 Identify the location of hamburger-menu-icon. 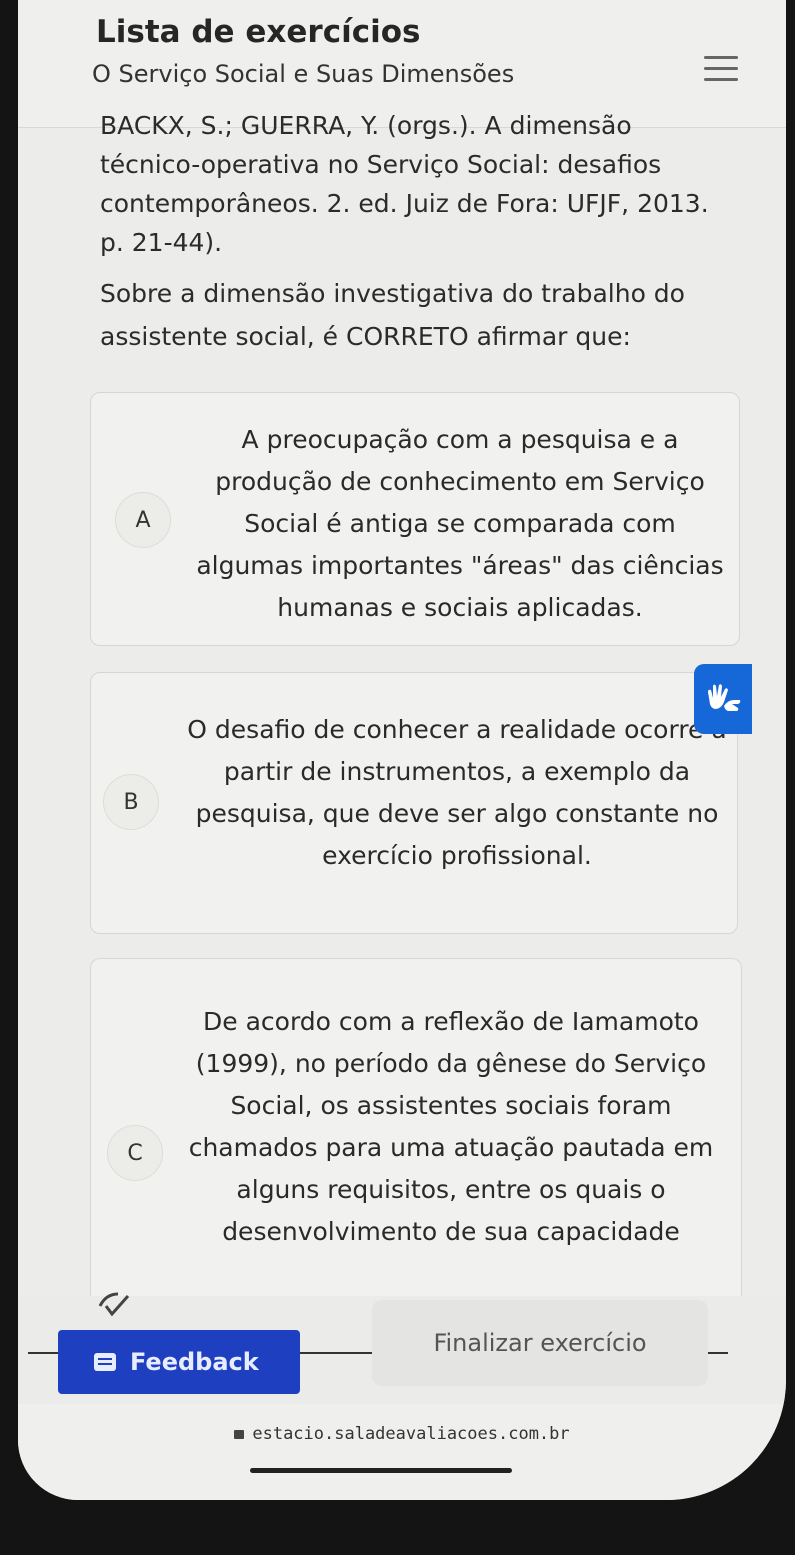
(721, 69).